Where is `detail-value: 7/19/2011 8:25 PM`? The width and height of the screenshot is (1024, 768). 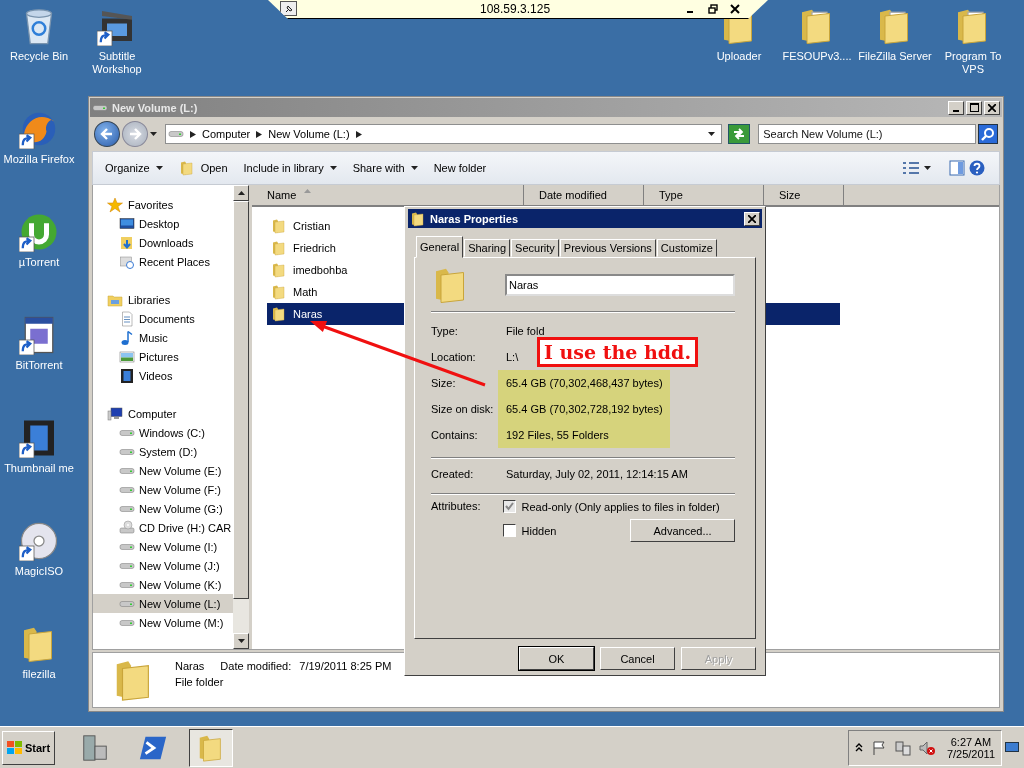 detail-value: 7/19/2011 8:25 PM is located at coordinates (345, 666).